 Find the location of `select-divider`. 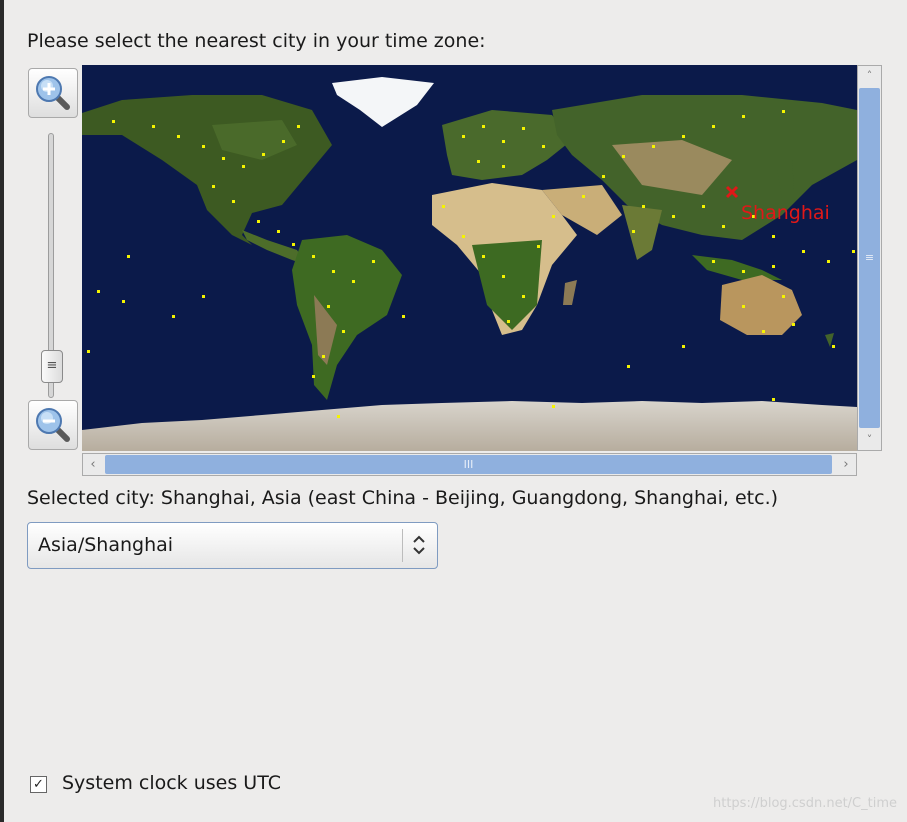

select-divider is located at coordinates (402, 545).